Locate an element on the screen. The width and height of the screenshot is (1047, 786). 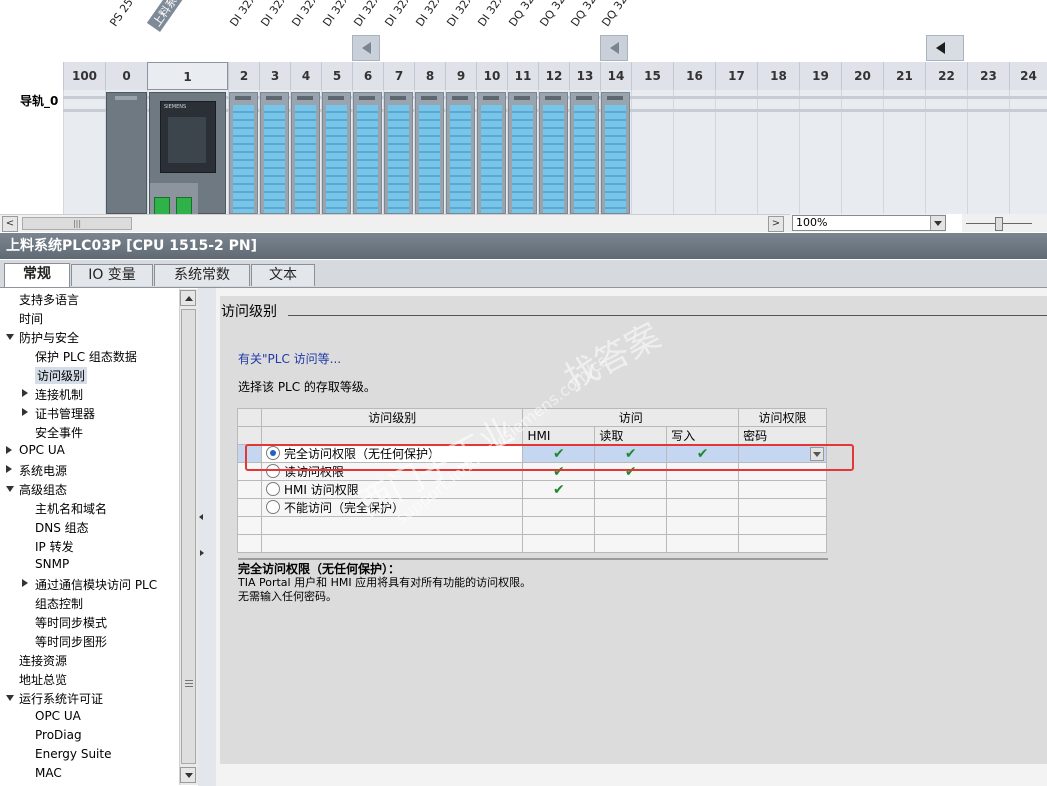
slot-number: 23 is located at coordinates (988, 76).